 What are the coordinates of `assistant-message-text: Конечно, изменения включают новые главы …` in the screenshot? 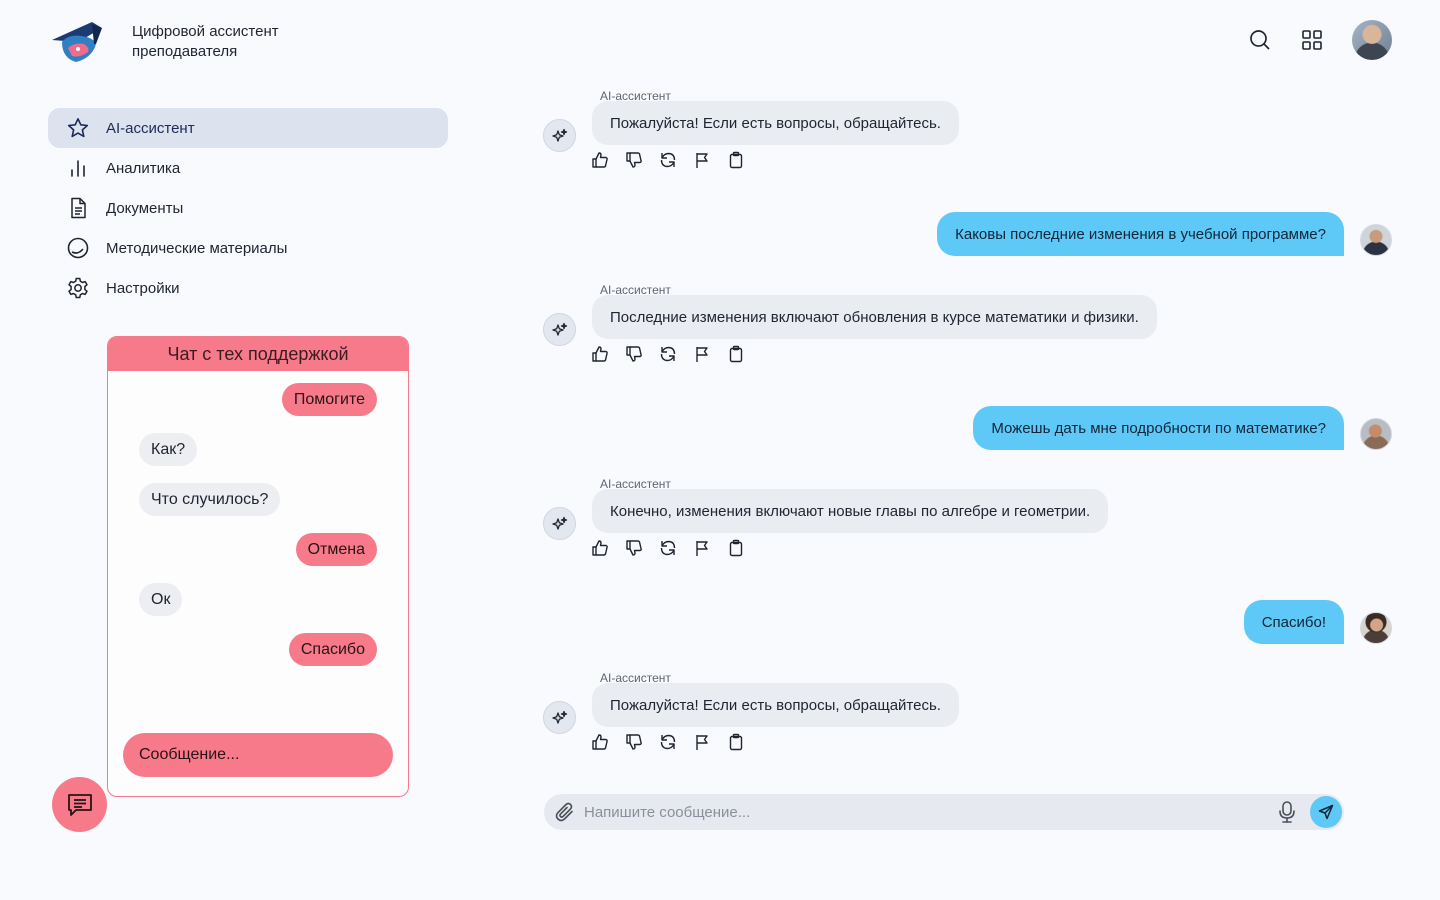 It's located at (850, 511).